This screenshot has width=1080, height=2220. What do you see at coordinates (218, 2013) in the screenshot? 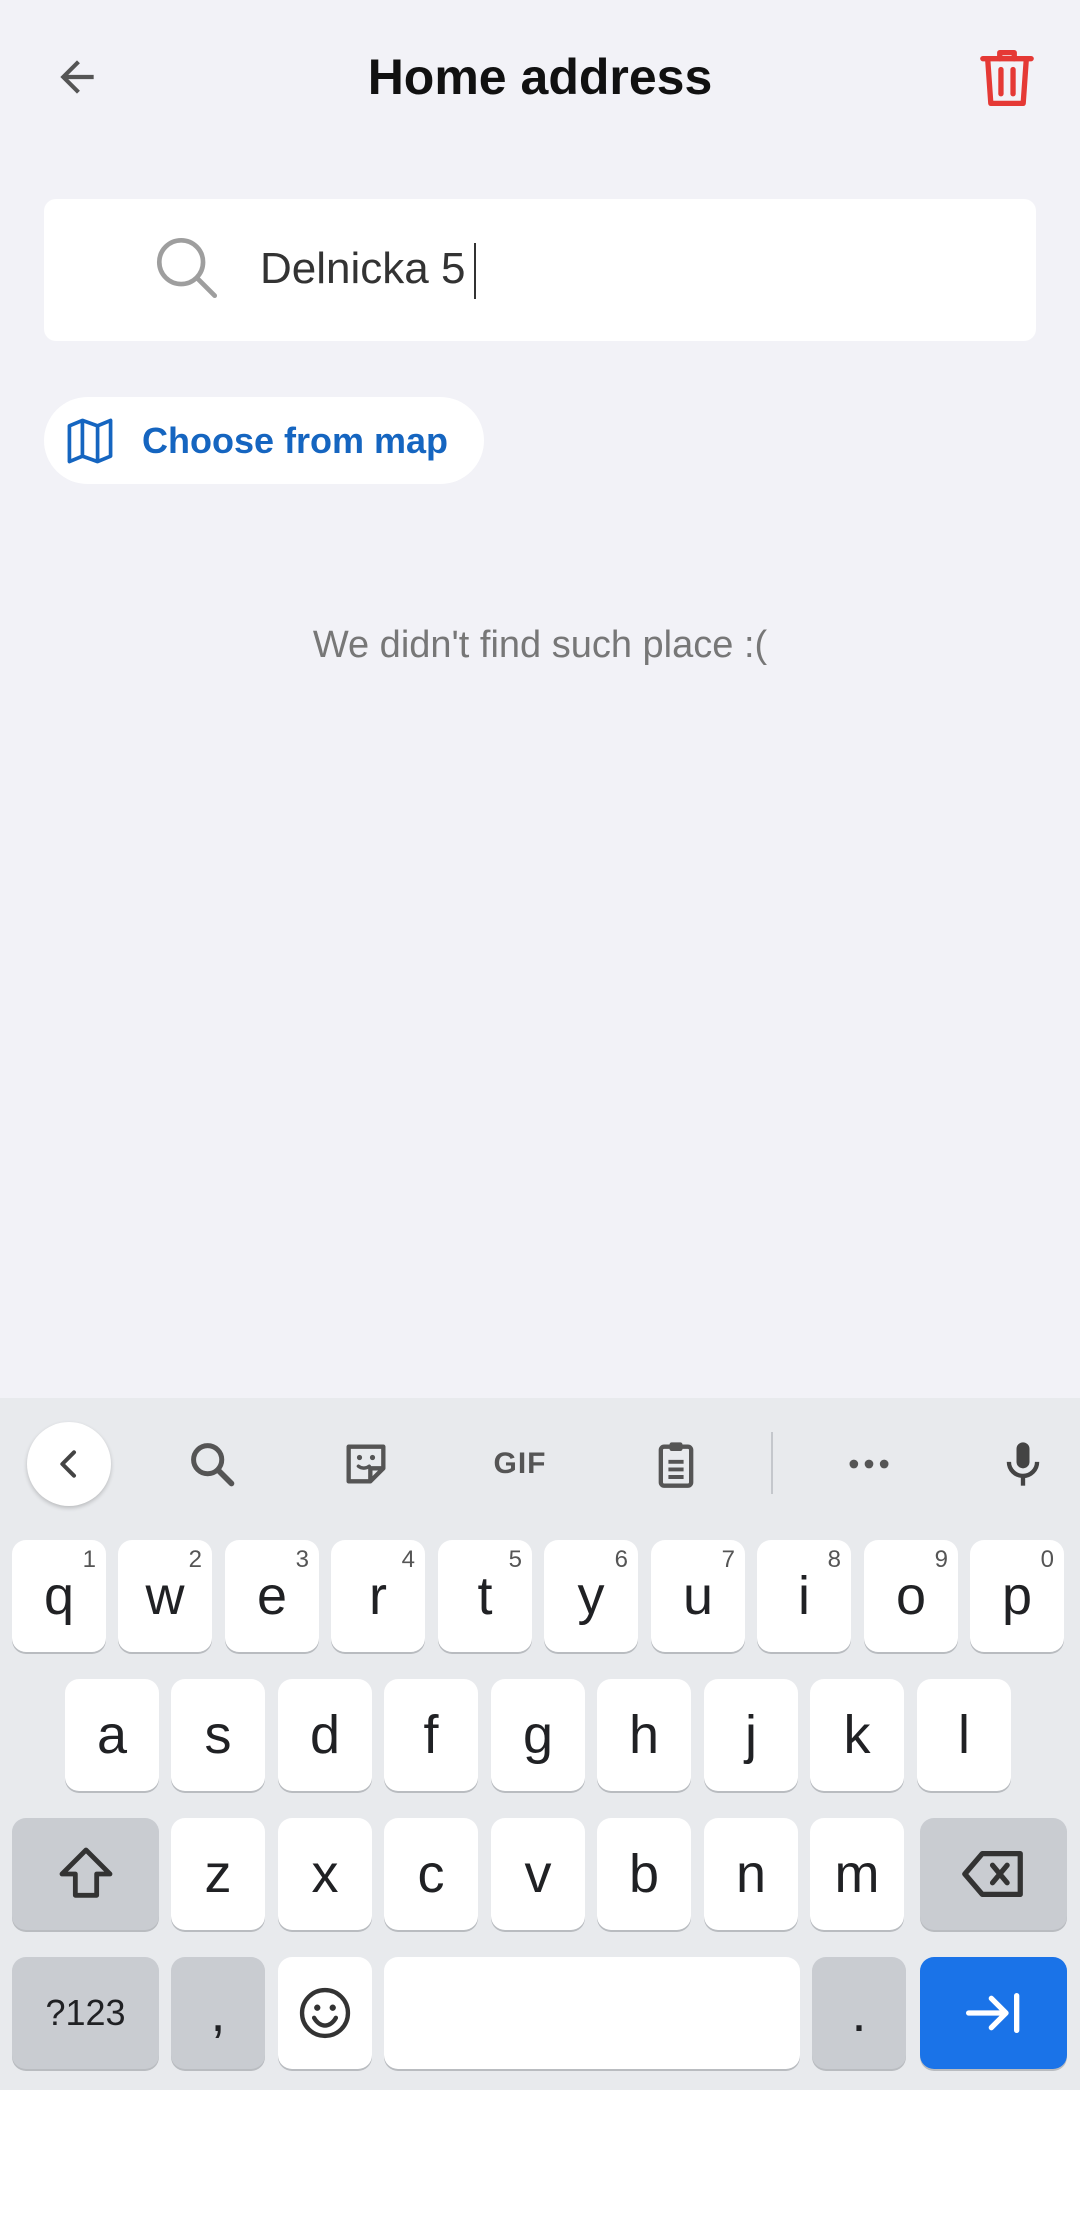
I see `comma-key: ,` at bounding box center [218, 2013].